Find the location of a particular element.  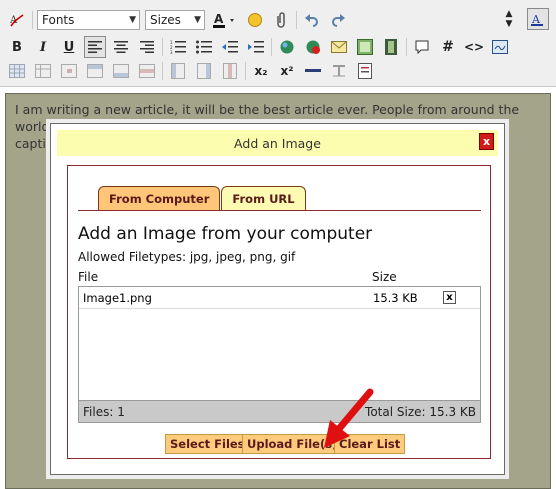

font-size-select: Sizes ▼ is located at coordinates (175, 20).